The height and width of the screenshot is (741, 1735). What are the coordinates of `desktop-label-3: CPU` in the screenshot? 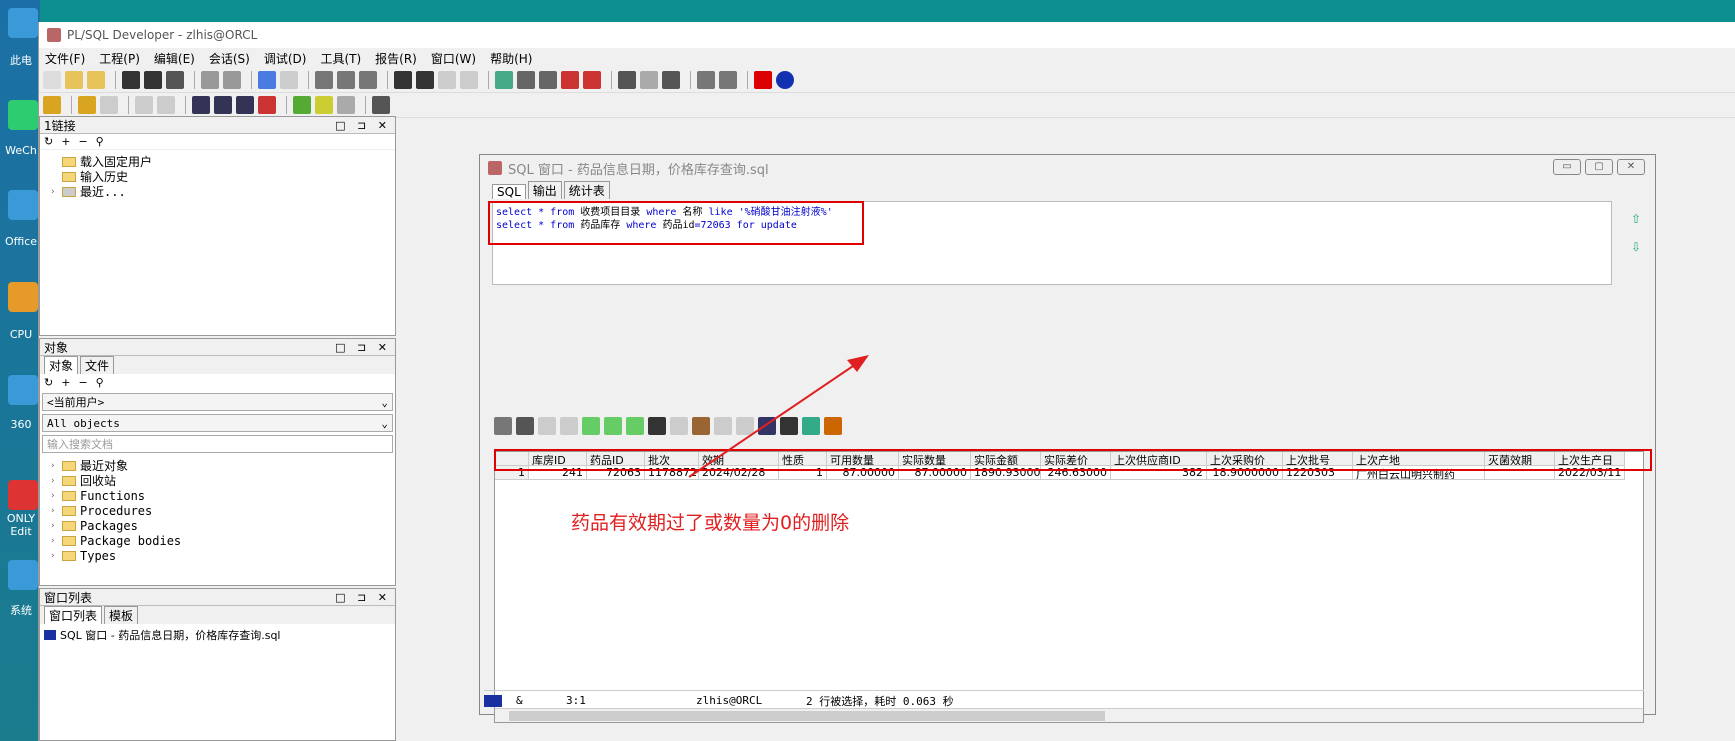 It's located at (21, 334).